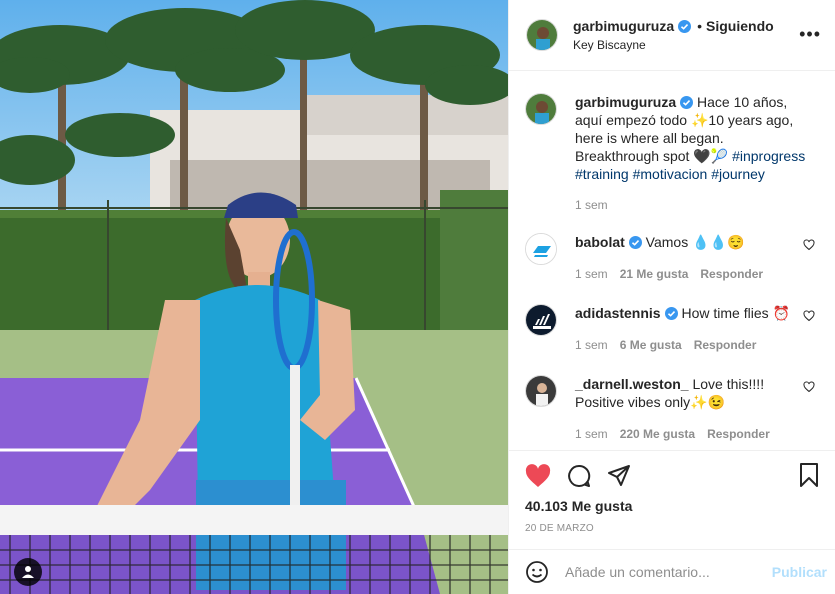 Image resolution: width=835 pixels, height=594 pixels. What do you see at coordinates (618, 313) in the screenshot?
I see `comment-username: adidastennis` at bounding box center [618, 313].